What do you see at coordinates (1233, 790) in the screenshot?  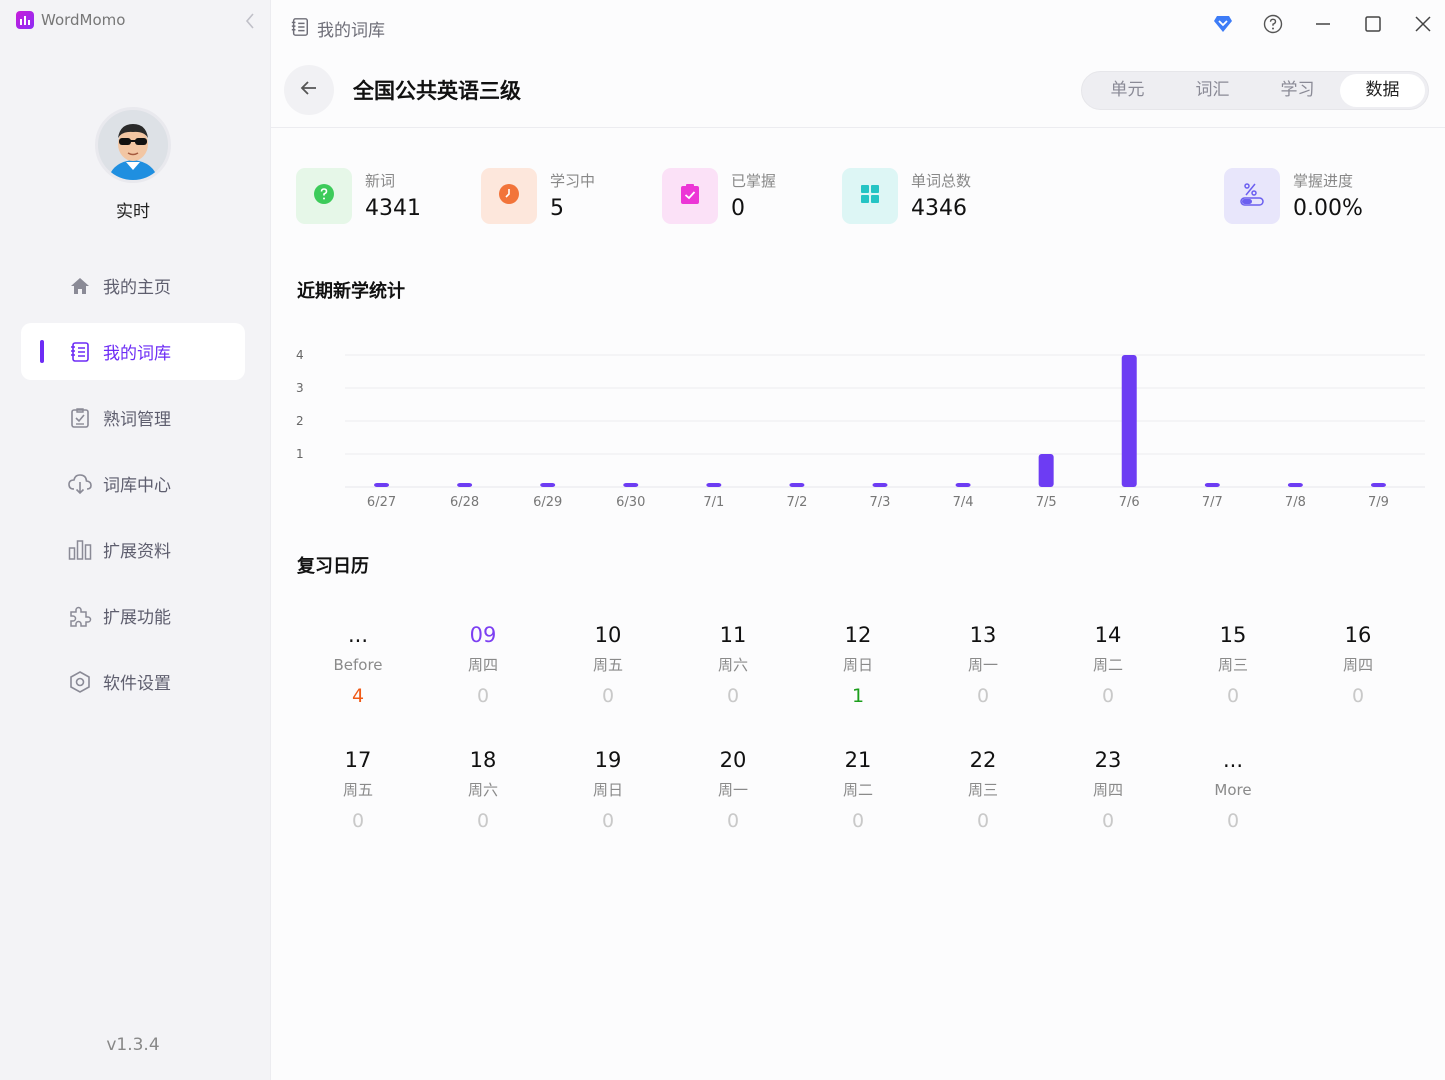 I see `calendar-day: ... More 0` at bounding box center [1233, 790].